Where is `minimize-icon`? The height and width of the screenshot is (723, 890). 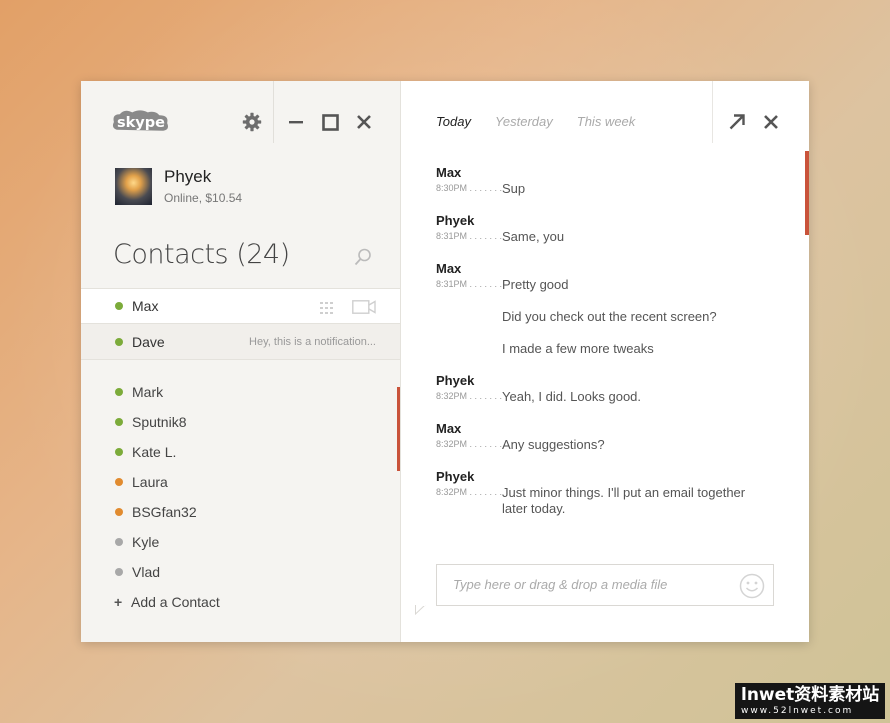 minimize-icon is located at coordinates (296, 122).